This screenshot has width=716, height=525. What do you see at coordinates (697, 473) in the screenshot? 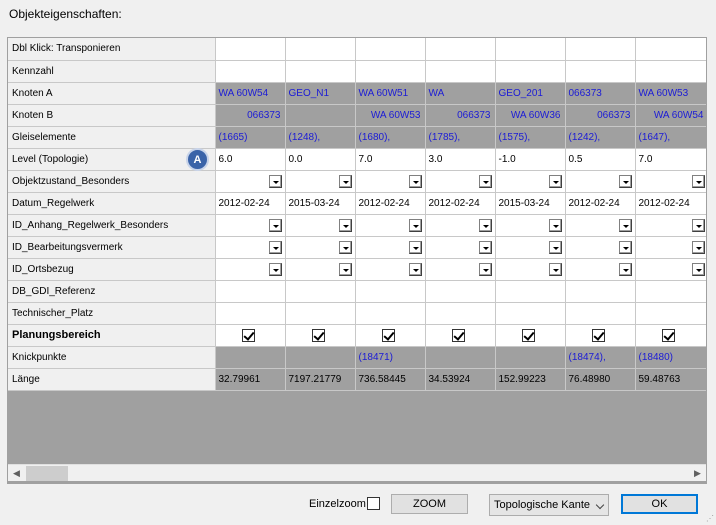
I see `scroll-right-icon: ▶` at bounding box center [697, 473].